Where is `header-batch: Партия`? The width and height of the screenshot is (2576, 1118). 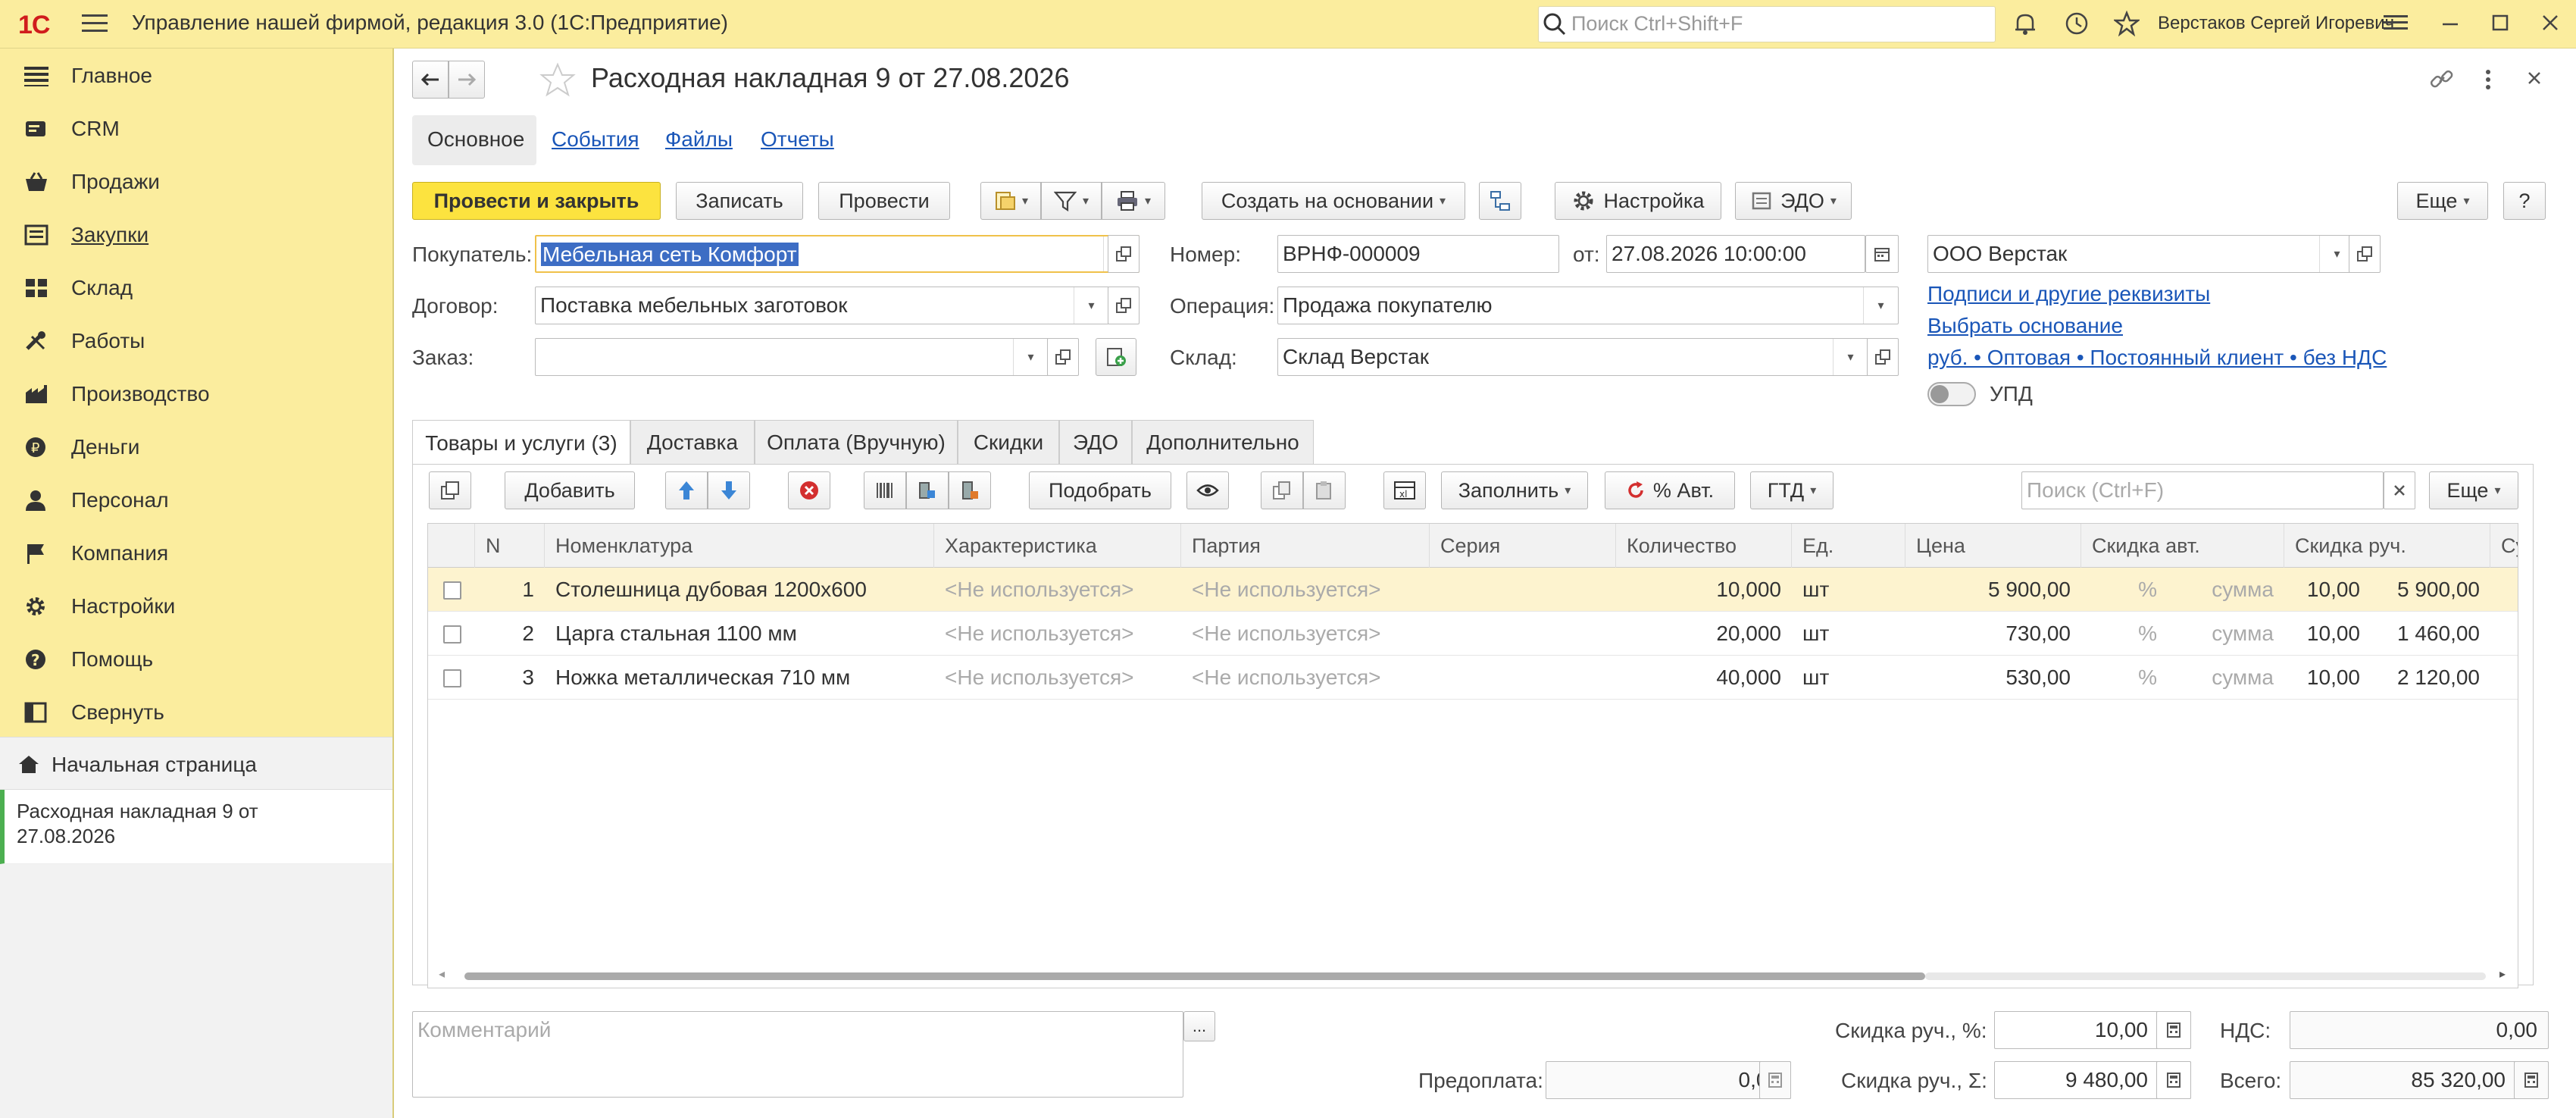
header-batch: Партия is located at coordinates (1305, 546).